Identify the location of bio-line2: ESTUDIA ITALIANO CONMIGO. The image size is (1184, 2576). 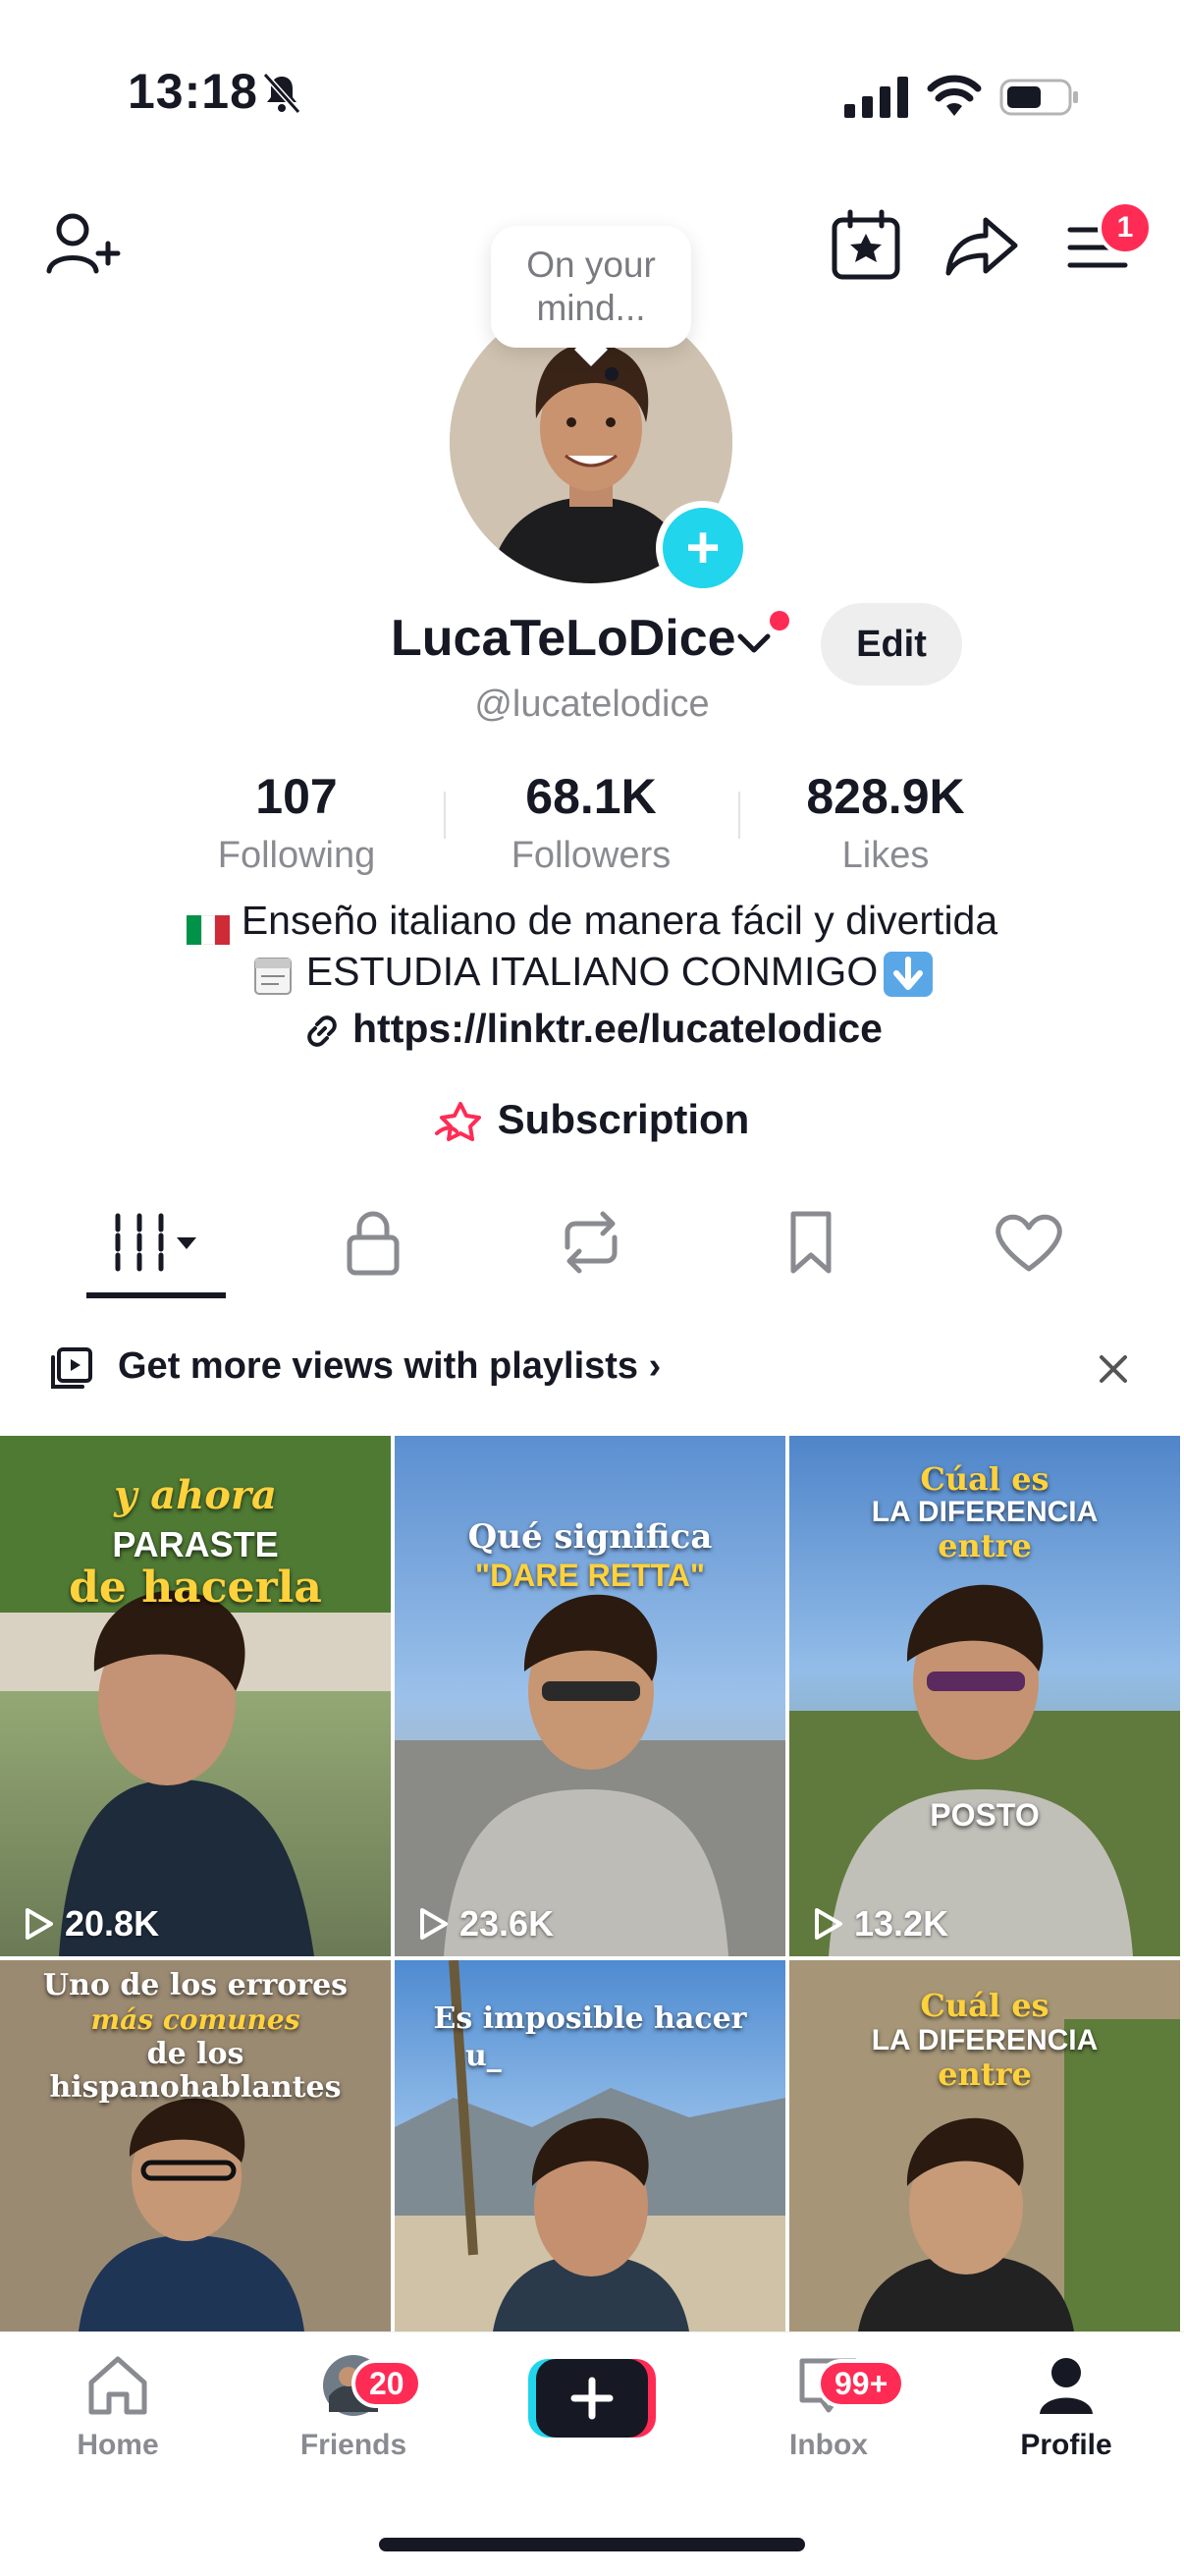
(592, 974).